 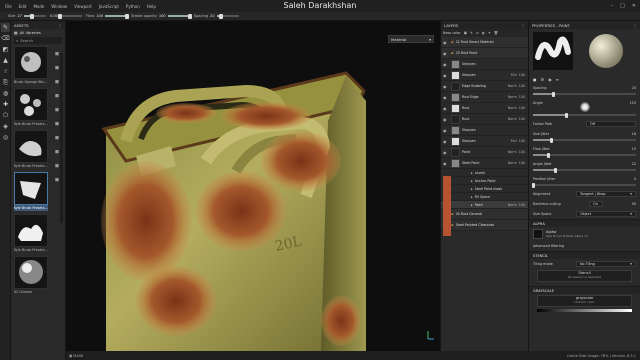 I want to click on tab-settings-icon: ⚙, so click(x=543, y=79).